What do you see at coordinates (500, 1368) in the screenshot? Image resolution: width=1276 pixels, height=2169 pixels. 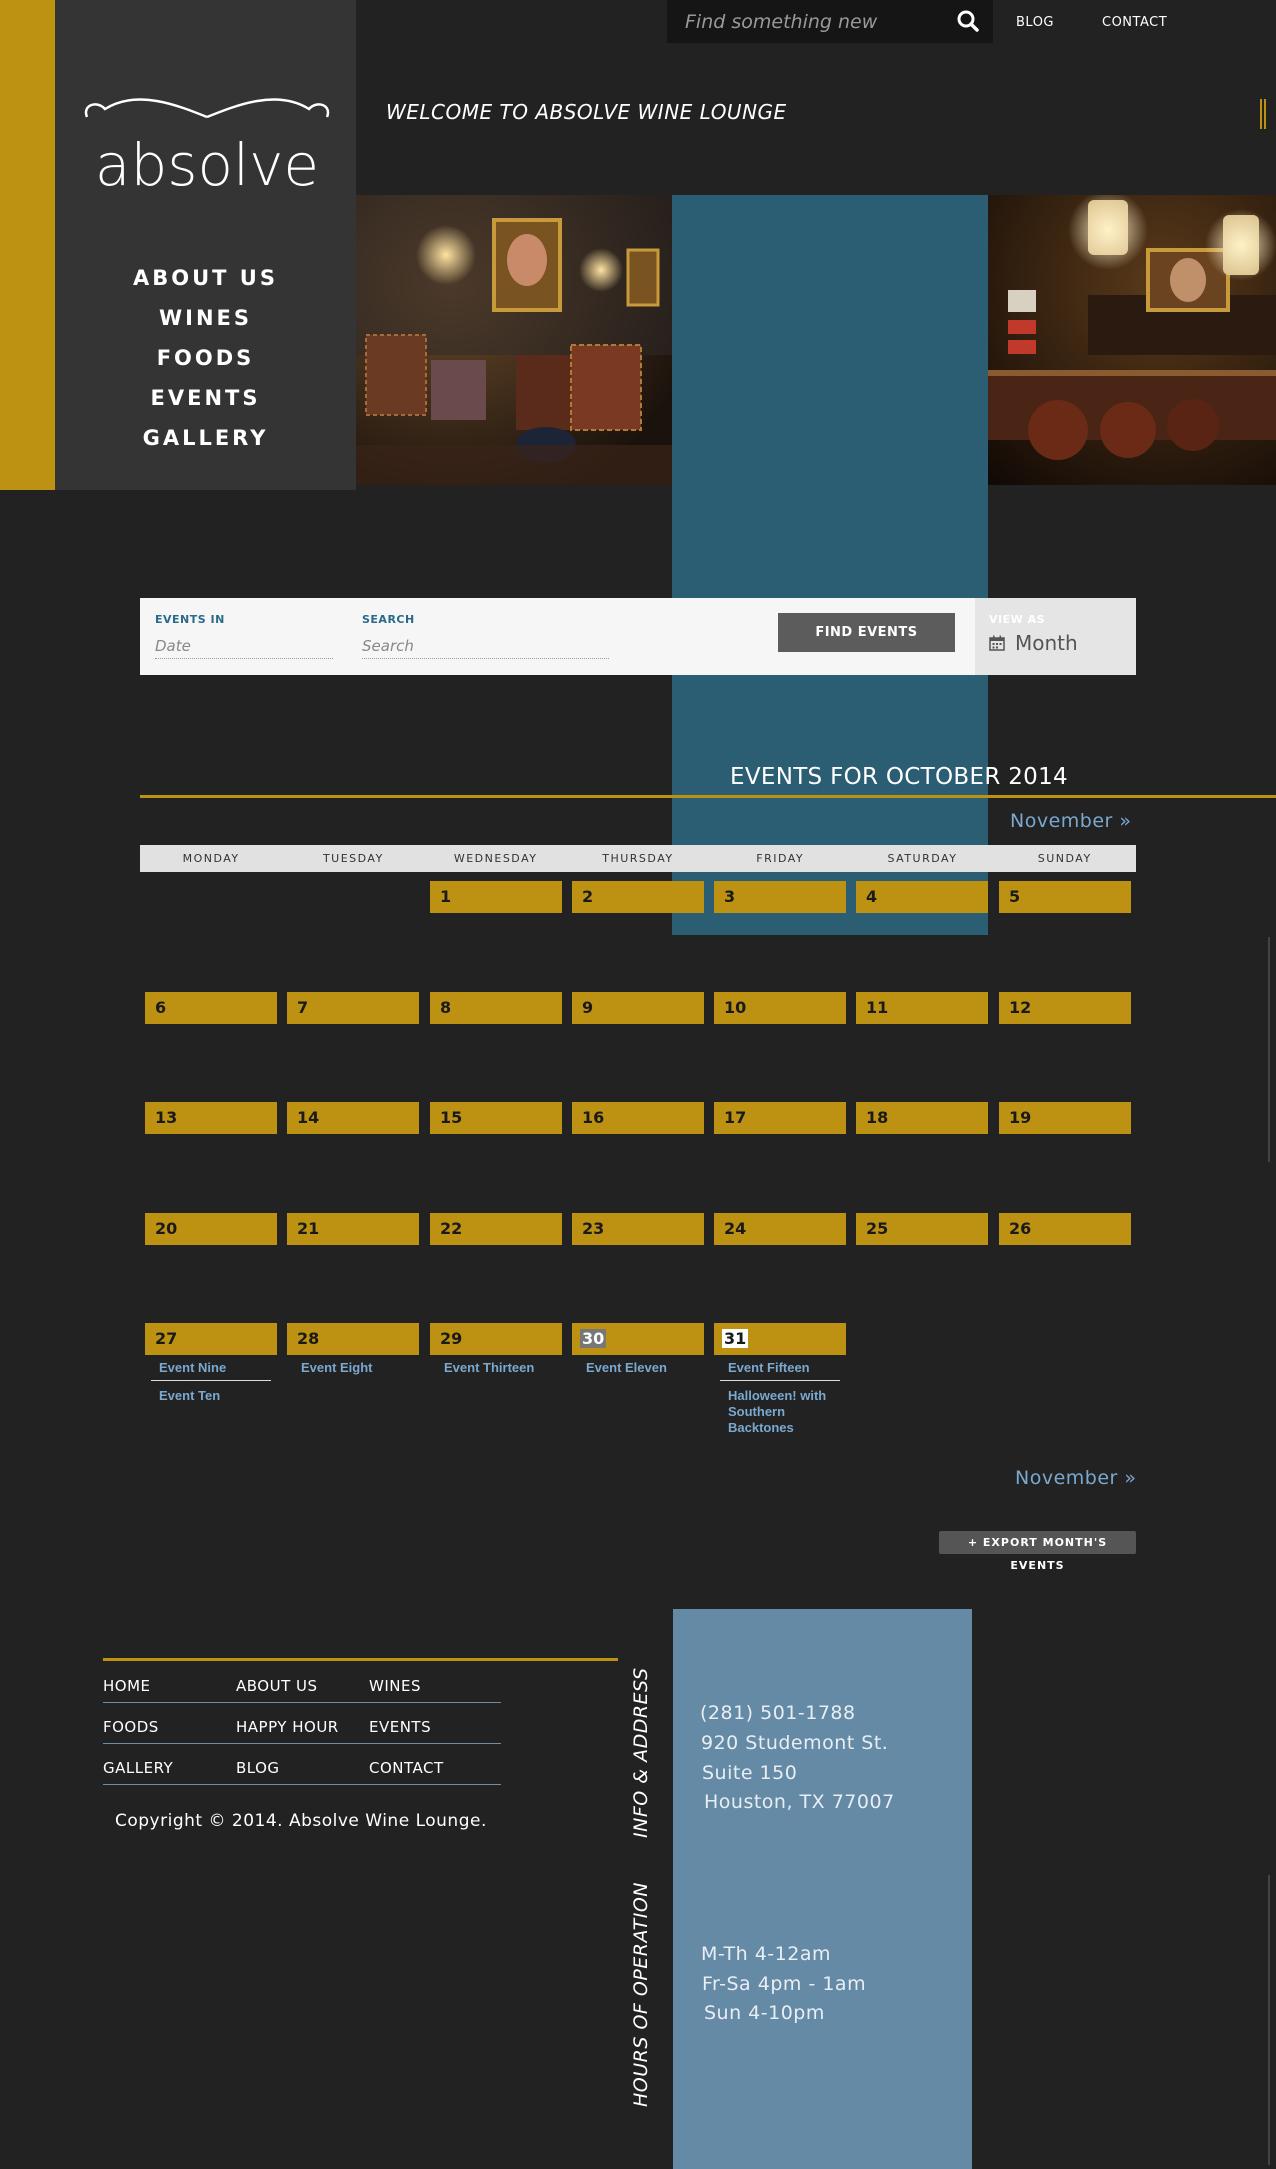 I see `event-link: Event Thirteen` at bounding box center [500, 1368].